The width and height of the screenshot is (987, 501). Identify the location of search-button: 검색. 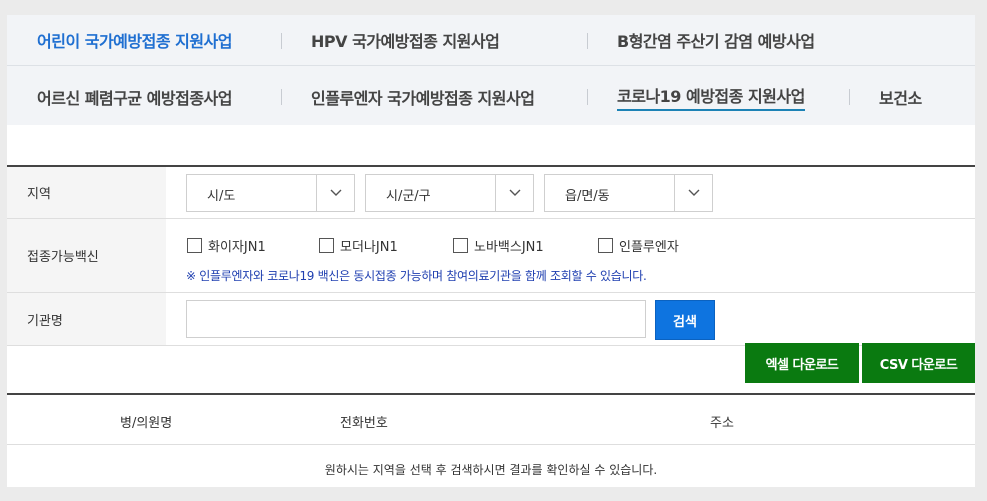
(685, 320).